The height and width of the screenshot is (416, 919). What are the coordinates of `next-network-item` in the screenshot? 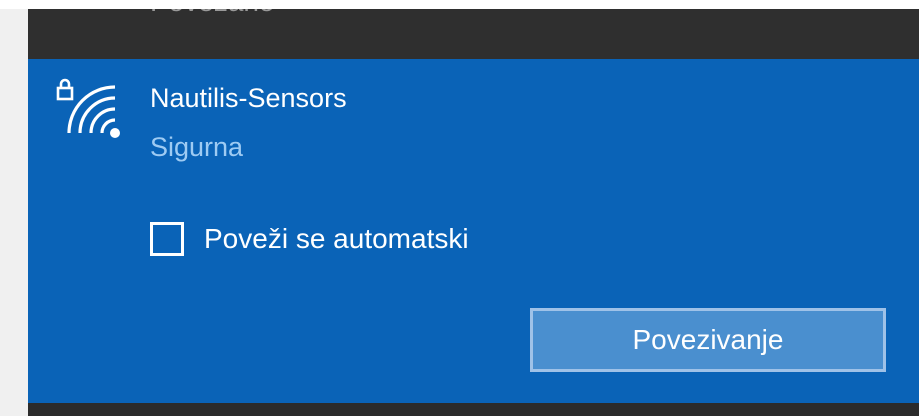 It's located at (473, 409).